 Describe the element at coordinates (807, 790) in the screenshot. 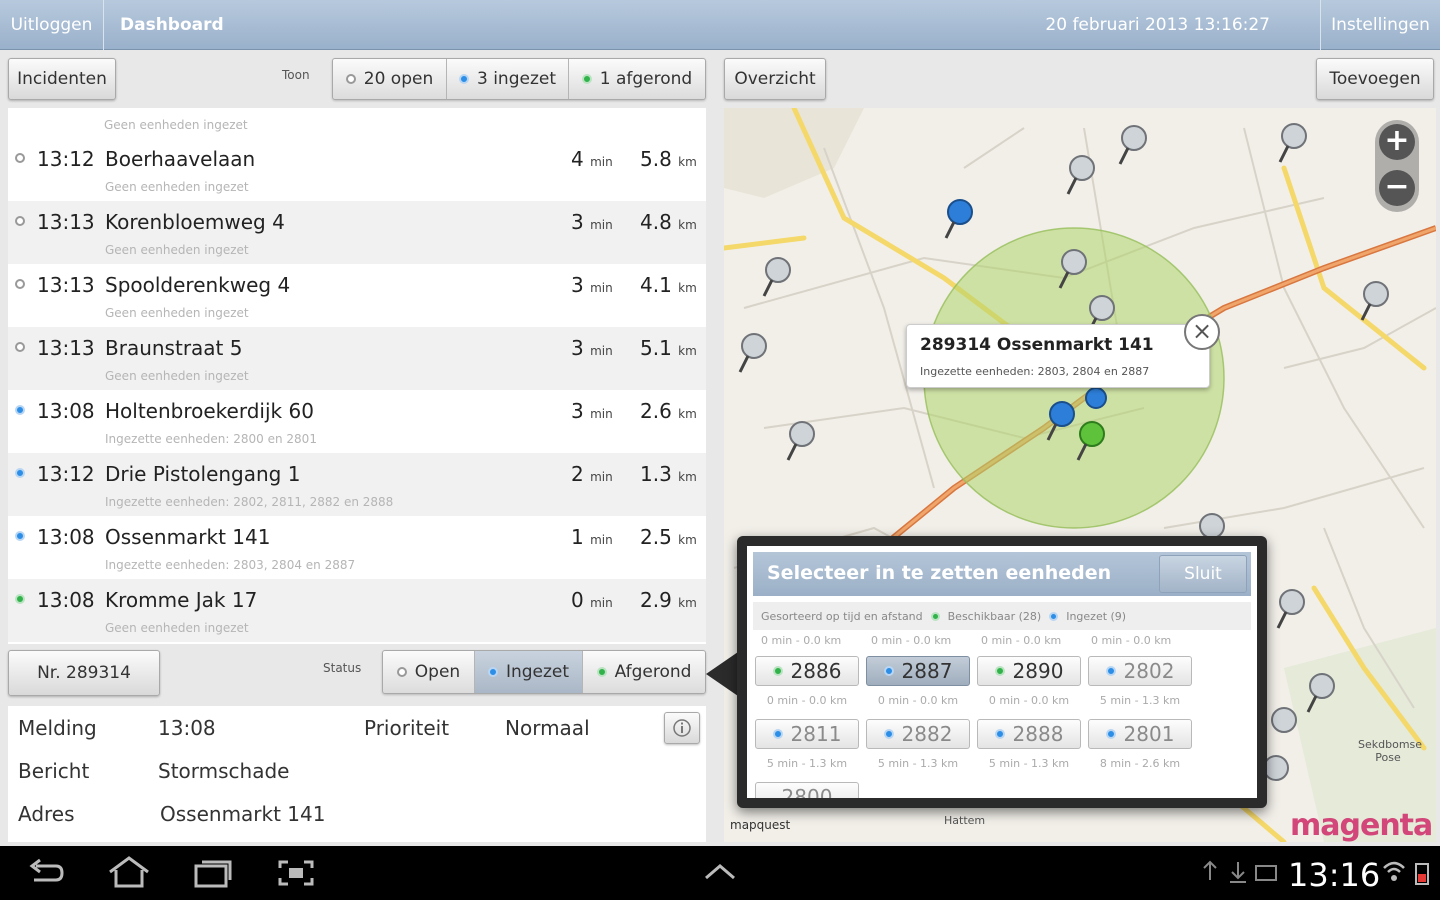

I see `unit-button-partial: 2800` at that location.